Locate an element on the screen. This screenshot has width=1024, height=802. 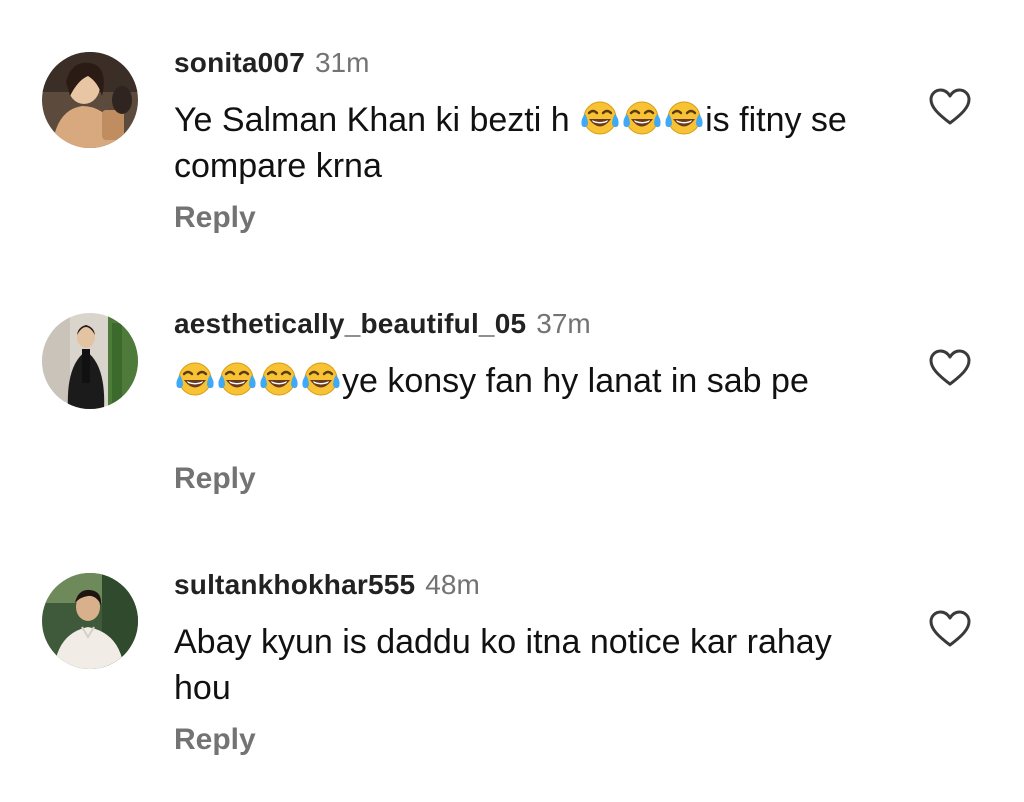
timestamp: 48m is located at coordinates (452, 584).